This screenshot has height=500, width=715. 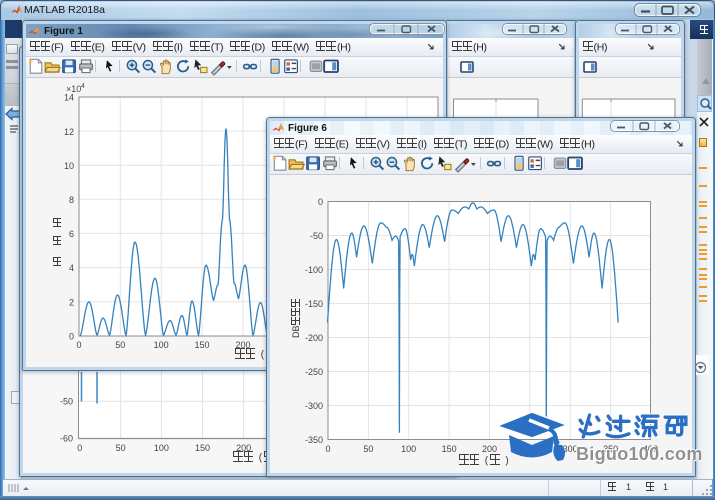 I want to click on svg-text: -100, so click(x=314, y=270).